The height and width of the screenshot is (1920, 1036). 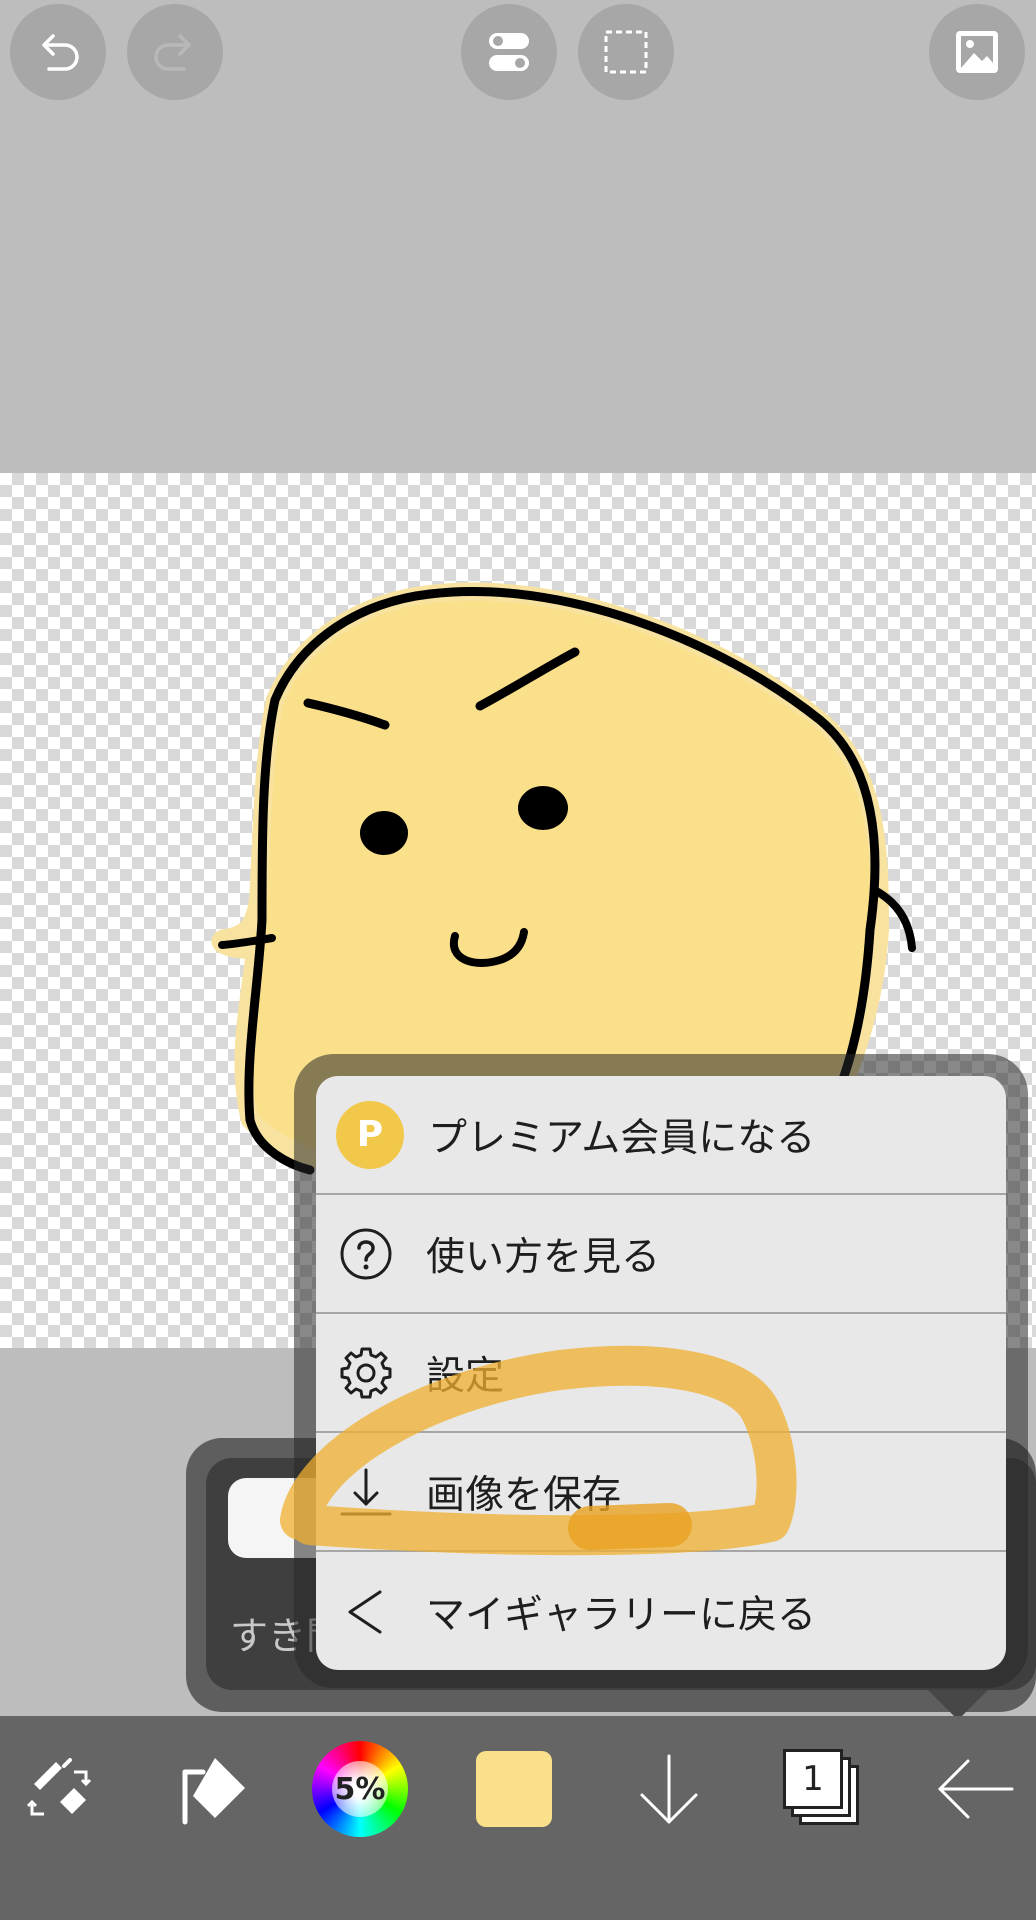 I want to click on layers-button: 1, so click(x=823, y=1789).